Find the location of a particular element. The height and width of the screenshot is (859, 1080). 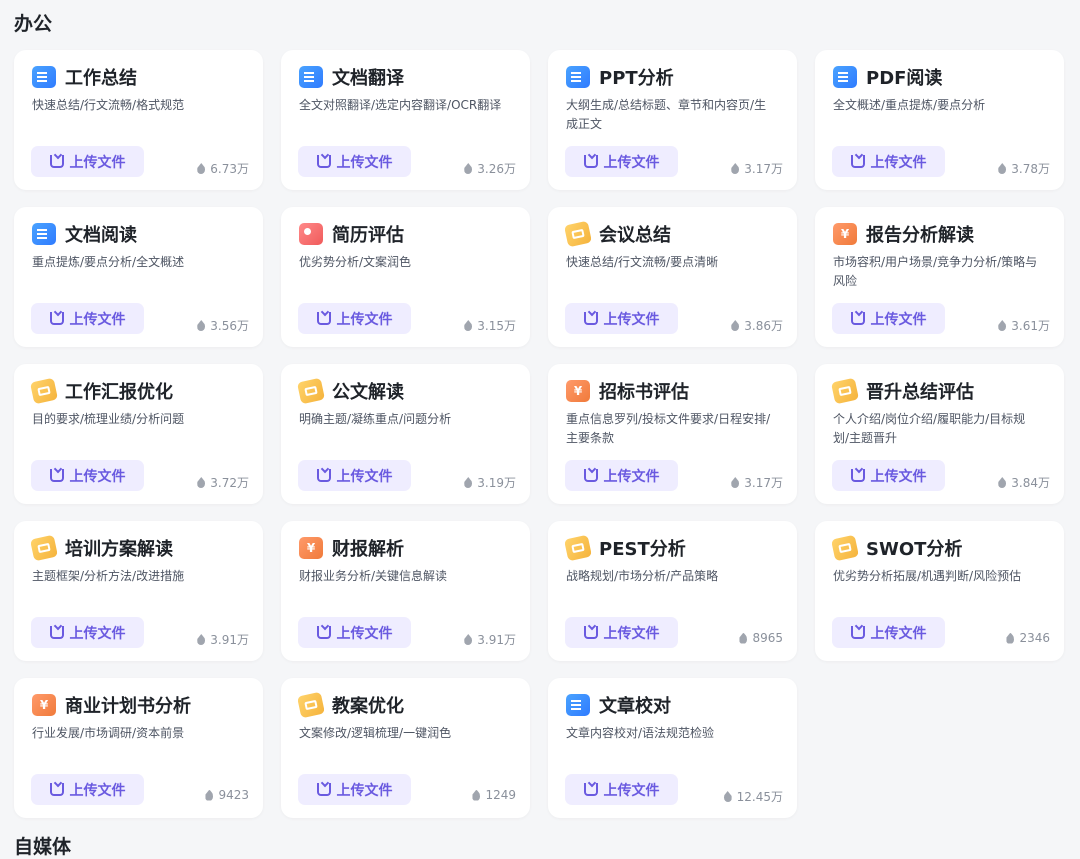

card-title: 教案优化 is located at coordinates (368, 706).